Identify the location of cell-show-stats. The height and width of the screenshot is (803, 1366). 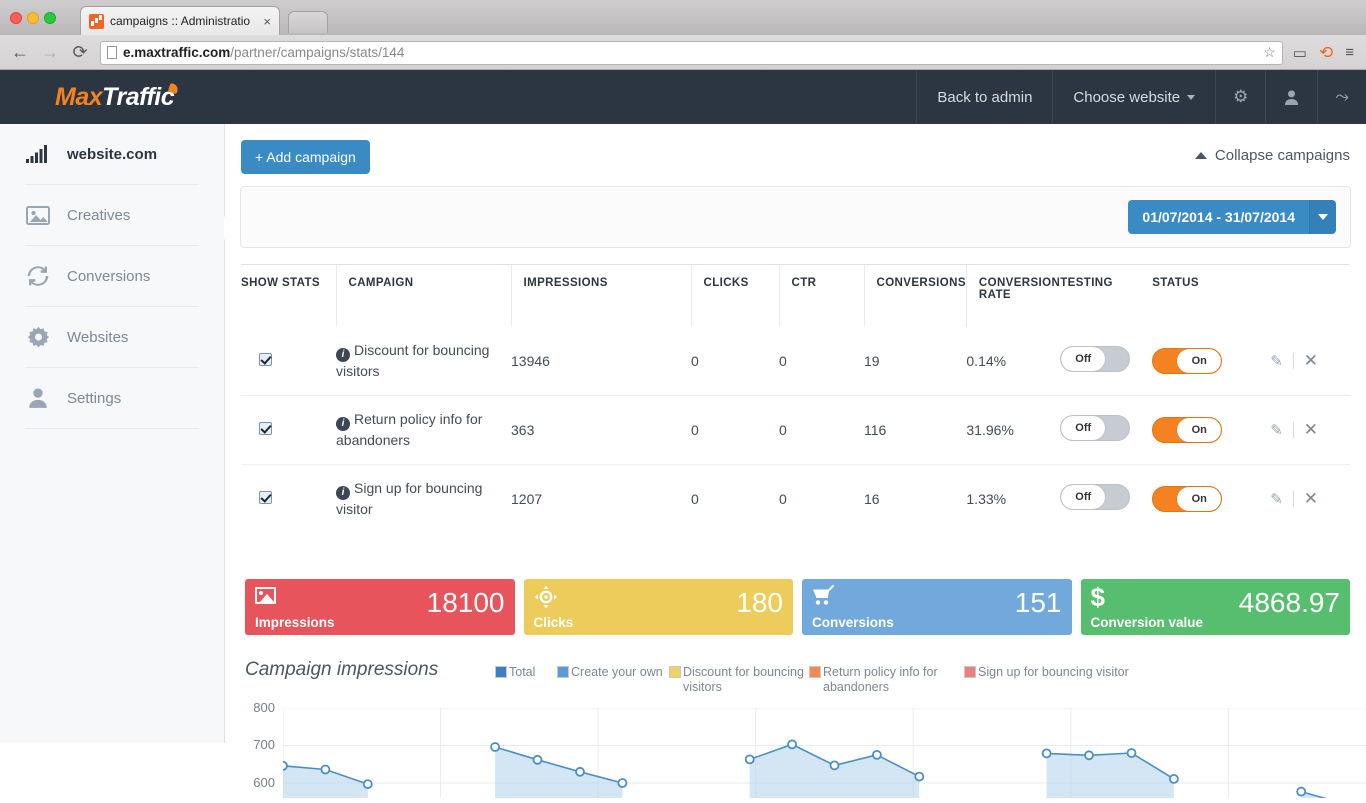
(288, 361).